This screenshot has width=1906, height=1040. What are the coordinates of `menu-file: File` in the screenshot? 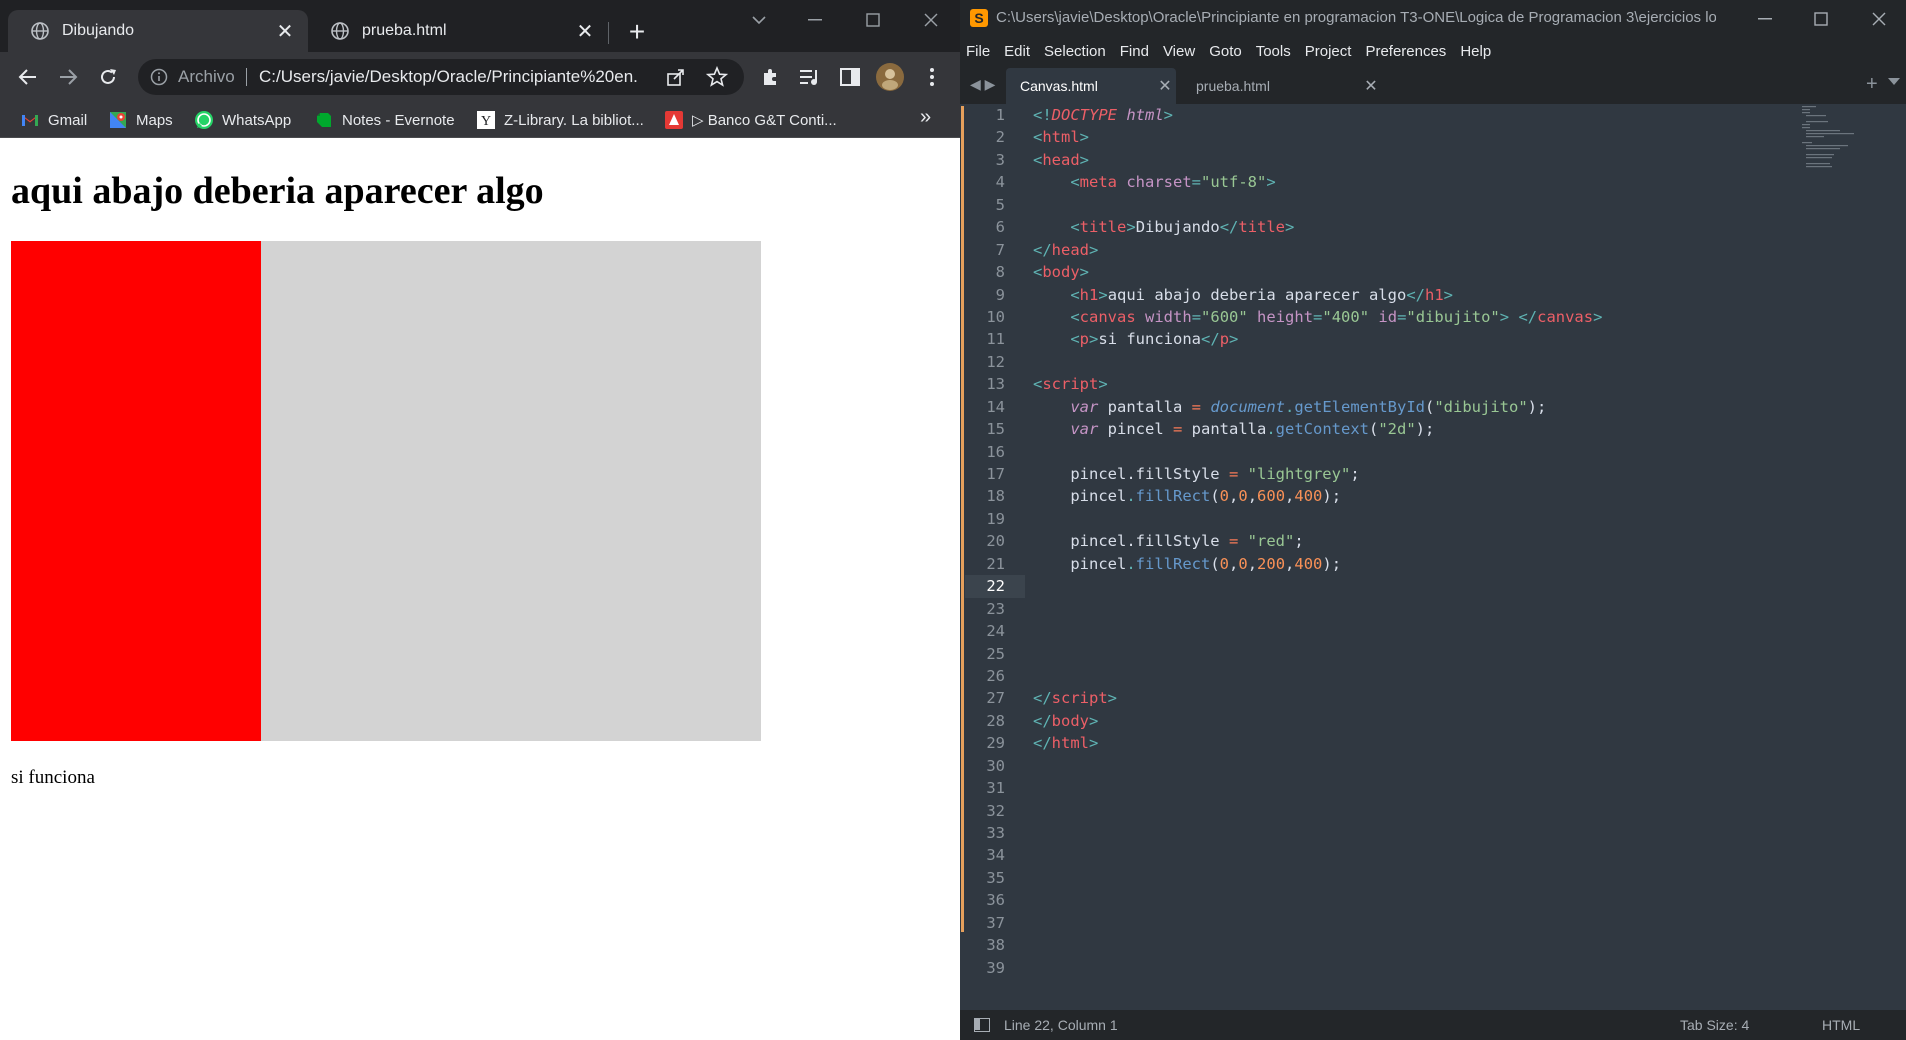 It's located at (978, 51).